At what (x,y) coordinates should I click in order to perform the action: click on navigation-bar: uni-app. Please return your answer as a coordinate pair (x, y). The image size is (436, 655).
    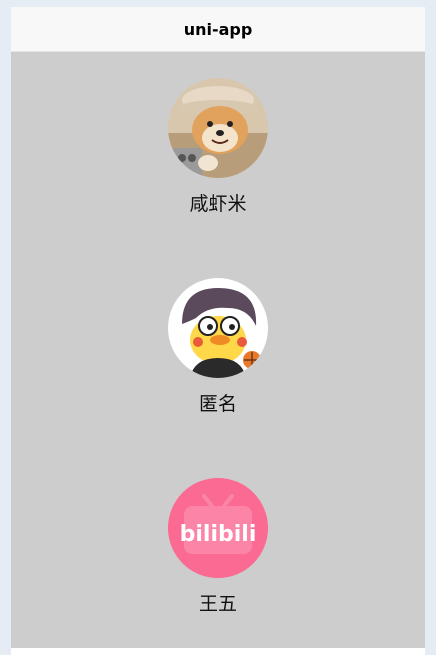
    Looking at the image, I should click on (218, 29).